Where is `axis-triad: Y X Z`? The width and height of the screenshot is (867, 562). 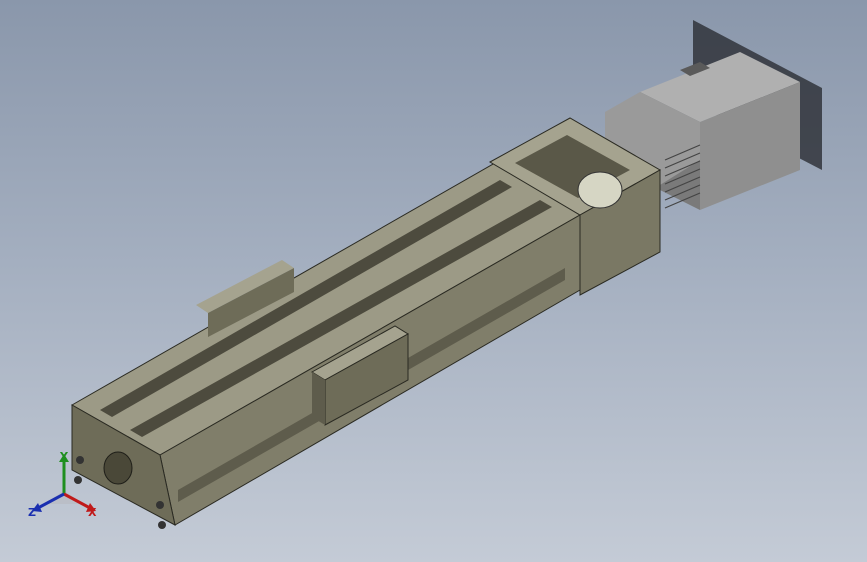 axis-triad: Y X Z is located at coordinates (64, 486).